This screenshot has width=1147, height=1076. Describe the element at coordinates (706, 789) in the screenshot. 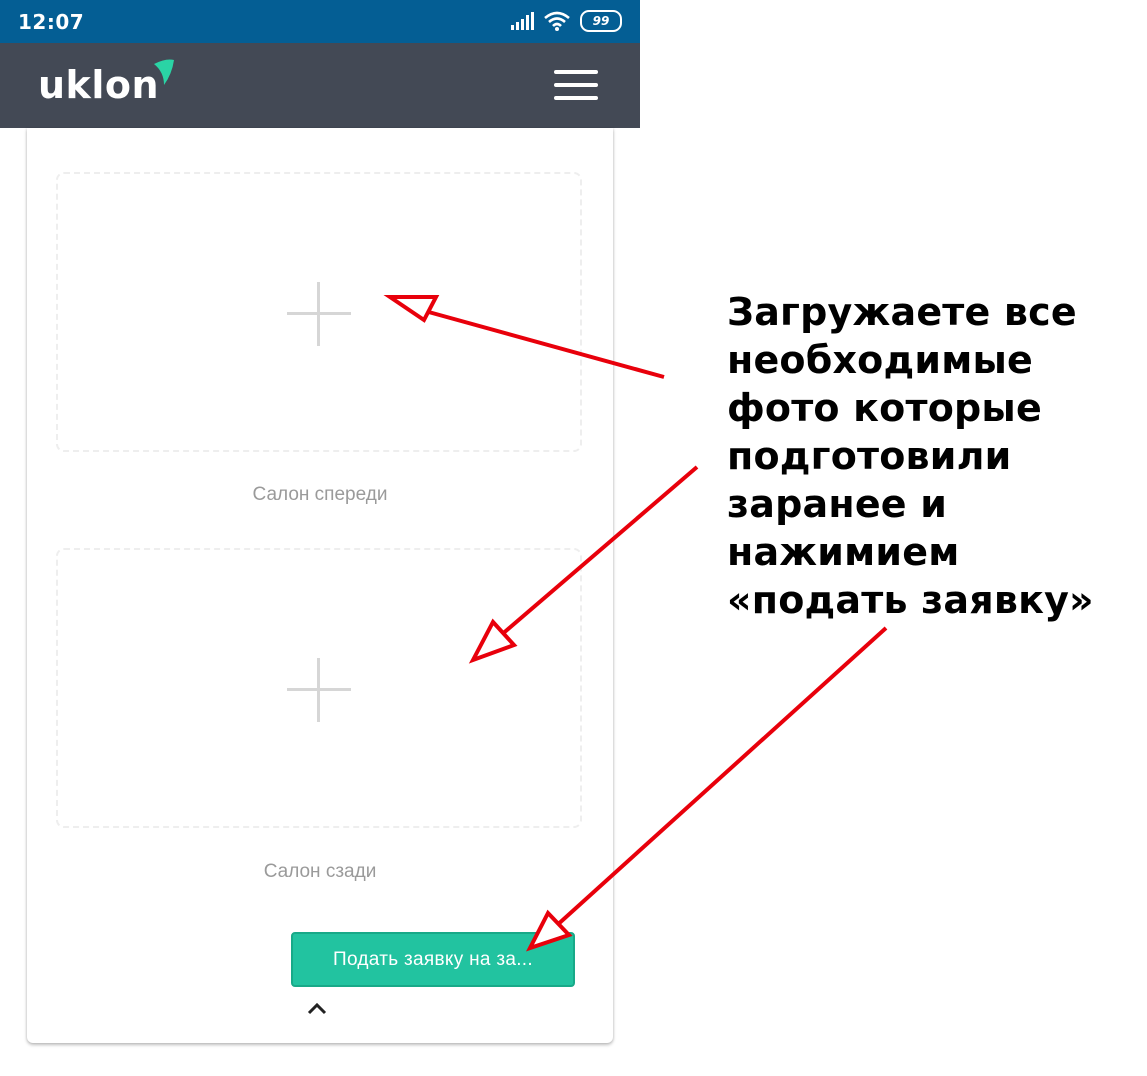

I see `arrow-to-submit-button` at that location.